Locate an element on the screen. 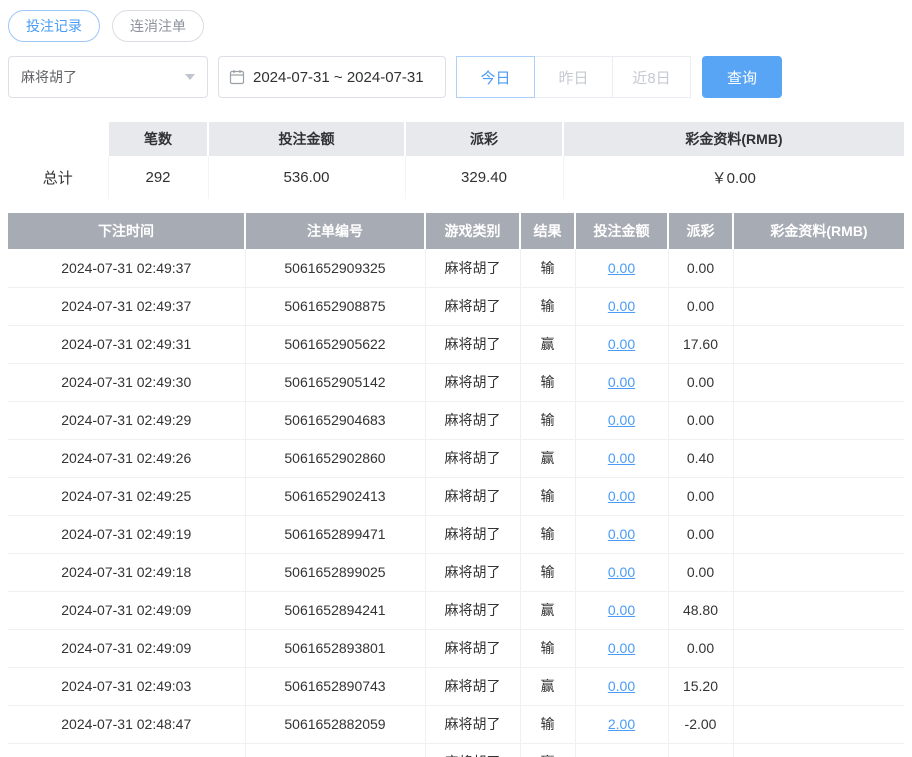 This screenshot has width=912, height=757. bet-table-header-cell: 投注金额 is located at coordinates (622, 231).